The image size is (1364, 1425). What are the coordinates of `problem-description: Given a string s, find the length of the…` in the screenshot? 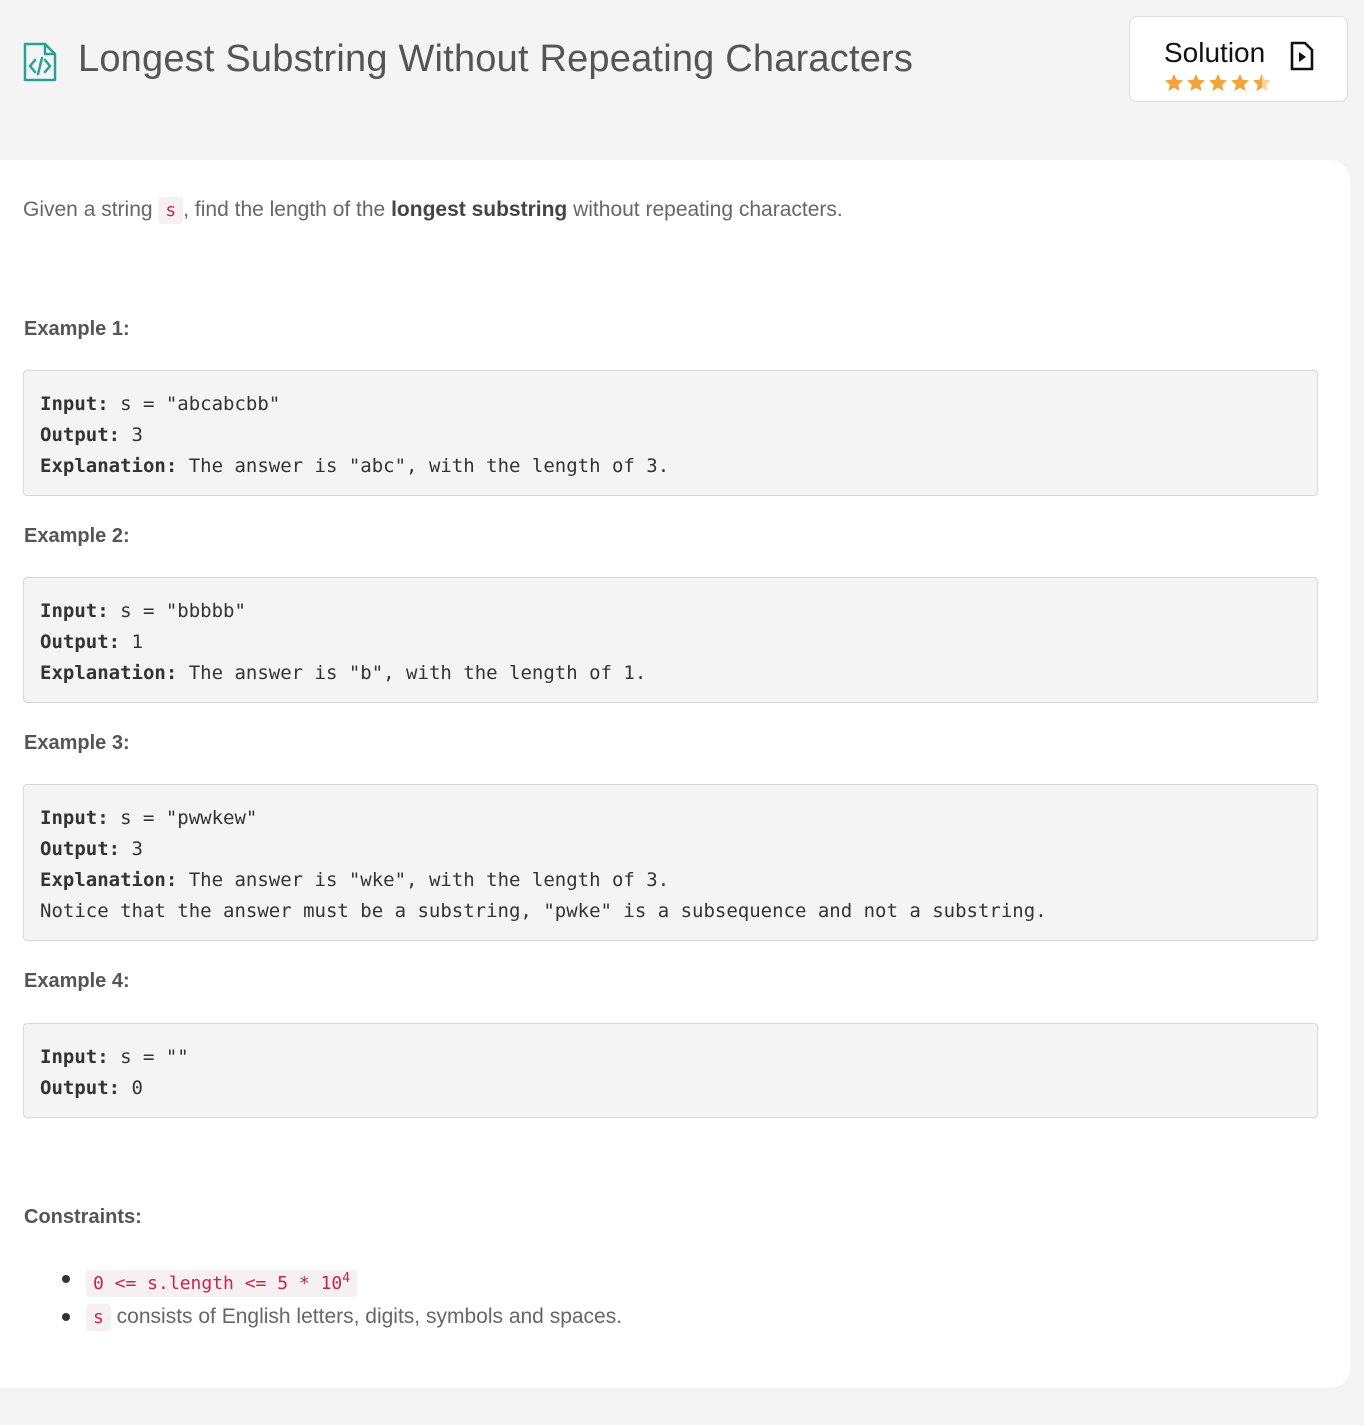 It's located at (433, 210).